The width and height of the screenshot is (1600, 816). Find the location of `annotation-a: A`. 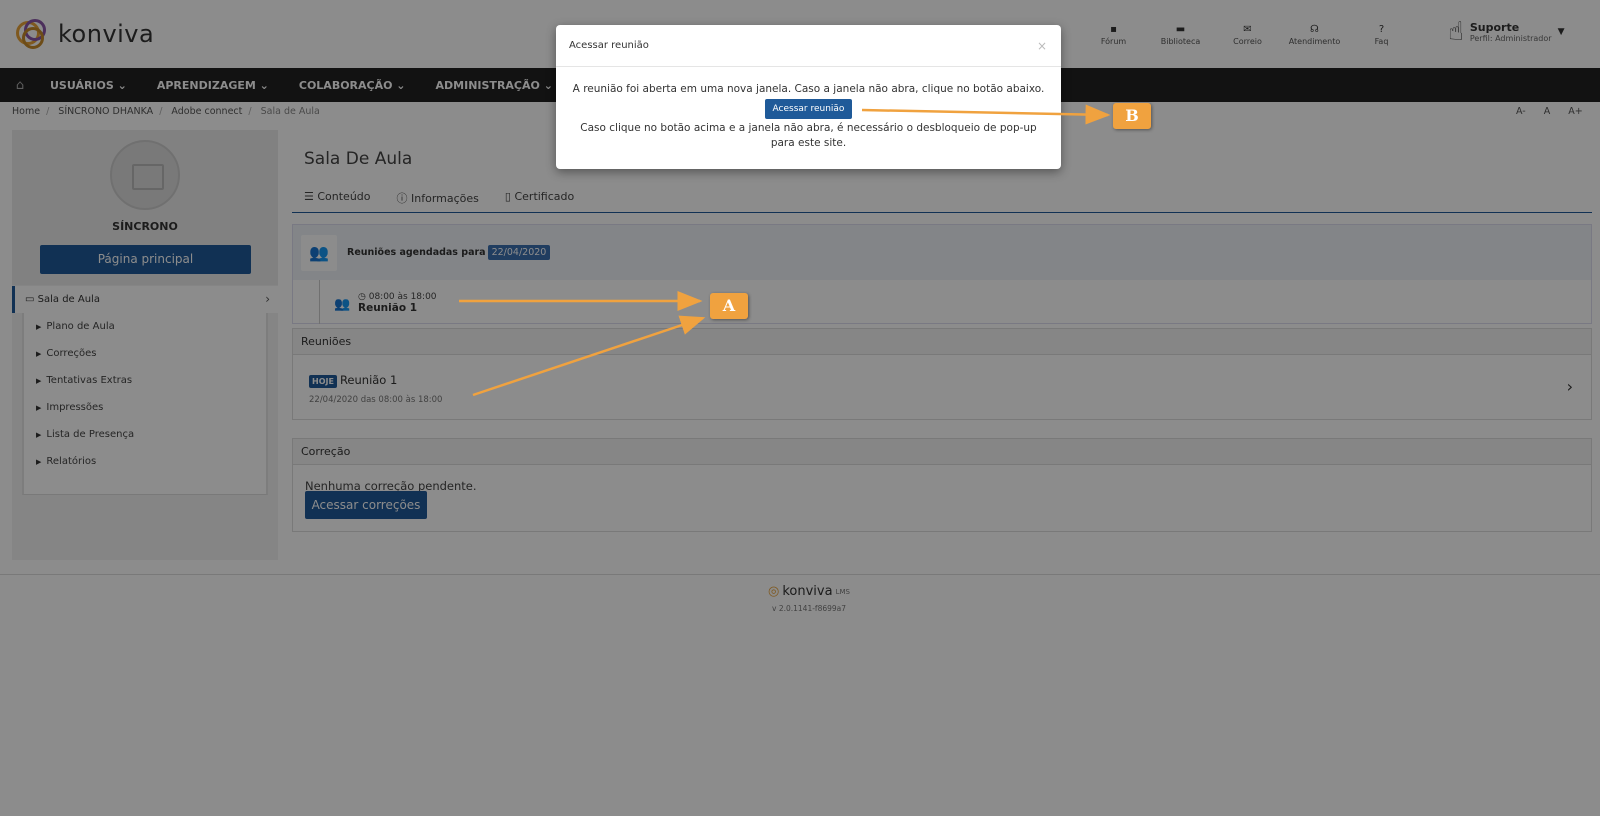

annotation-a: A is located at coordinates (729, 306).